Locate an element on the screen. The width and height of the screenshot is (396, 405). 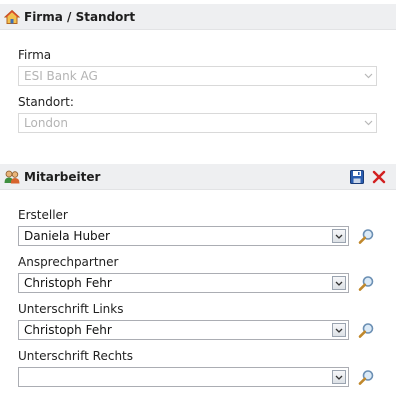
creator-select: Daniela Huber is located at coordinates (183, 236).